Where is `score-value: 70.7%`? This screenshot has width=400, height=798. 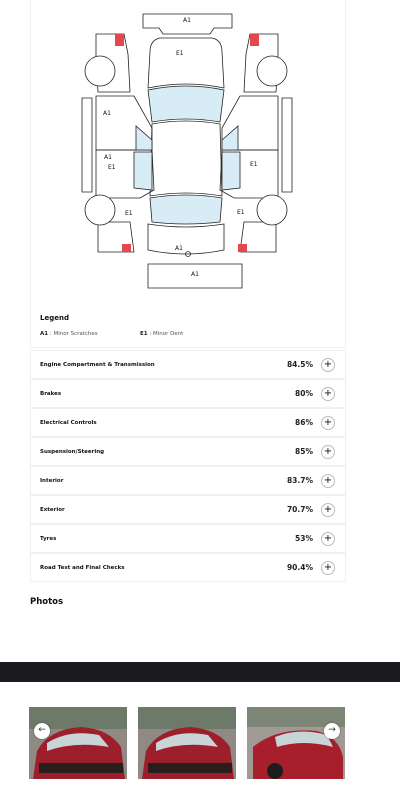 score-value: 70.7% is located at coordinates (299, 509).